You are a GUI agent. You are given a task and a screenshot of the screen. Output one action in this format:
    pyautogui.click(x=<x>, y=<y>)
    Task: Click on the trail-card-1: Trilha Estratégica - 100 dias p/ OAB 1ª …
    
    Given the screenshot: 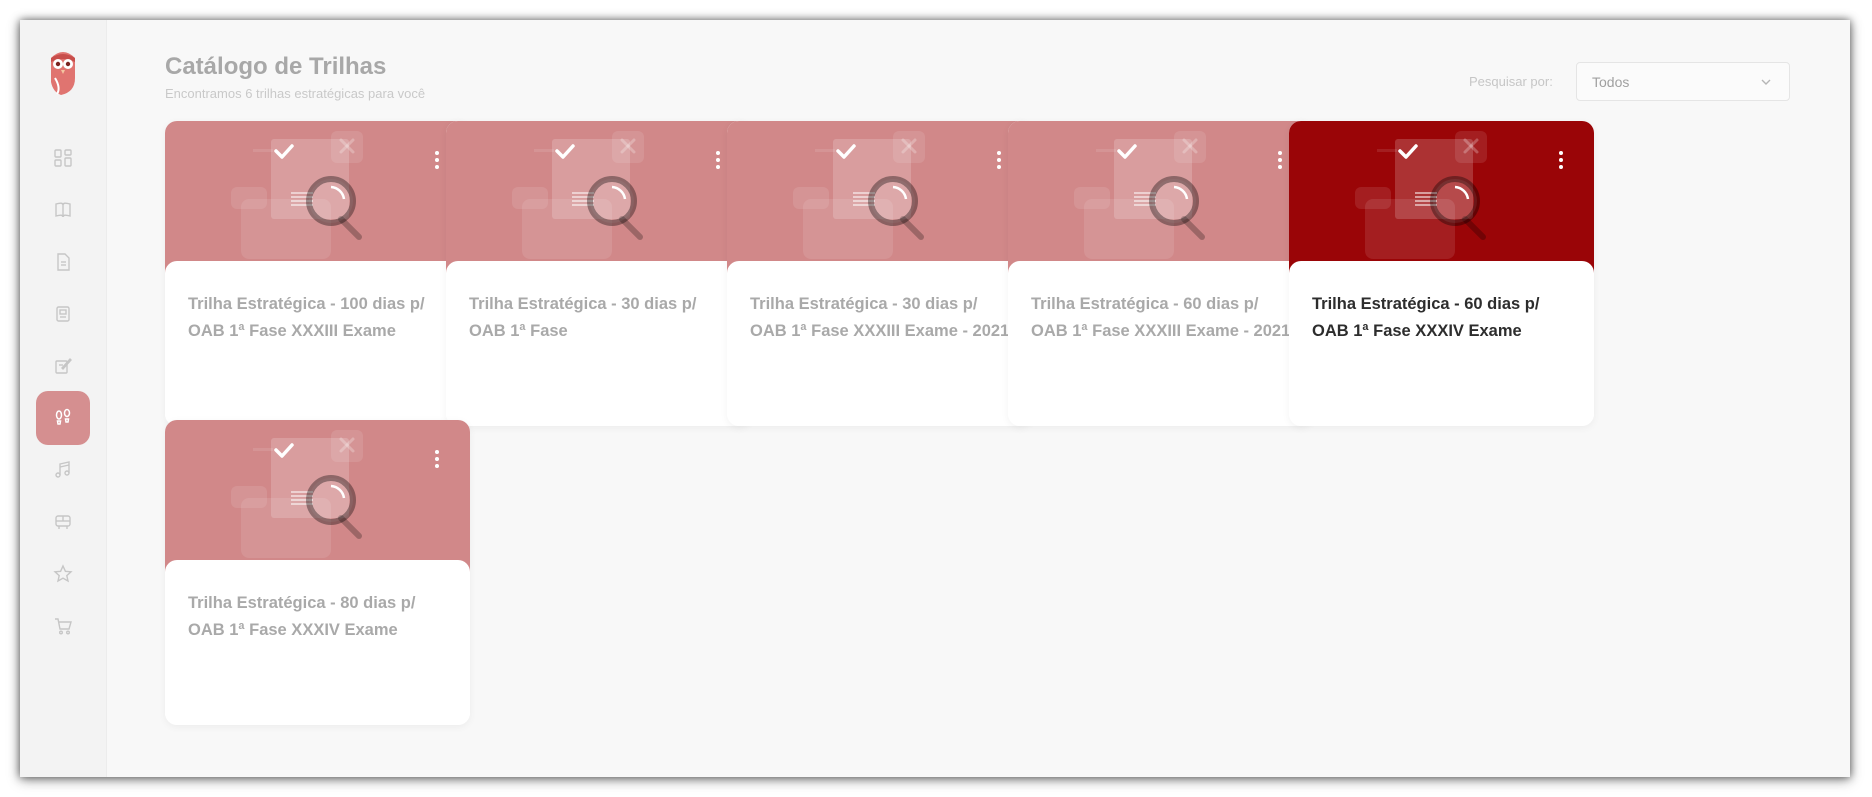 What is the action you would take?
    pyautogui.click(x=317, y=273)
    